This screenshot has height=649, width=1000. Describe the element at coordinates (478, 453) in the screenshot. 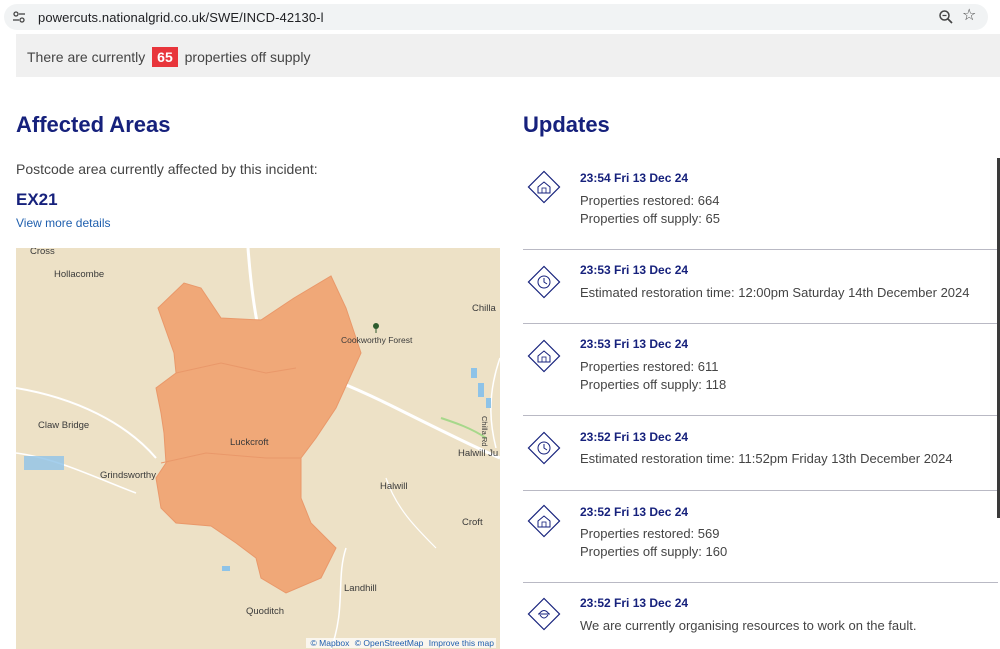

I see `map-label-halwill-junction: Halwill Ju` at that location.